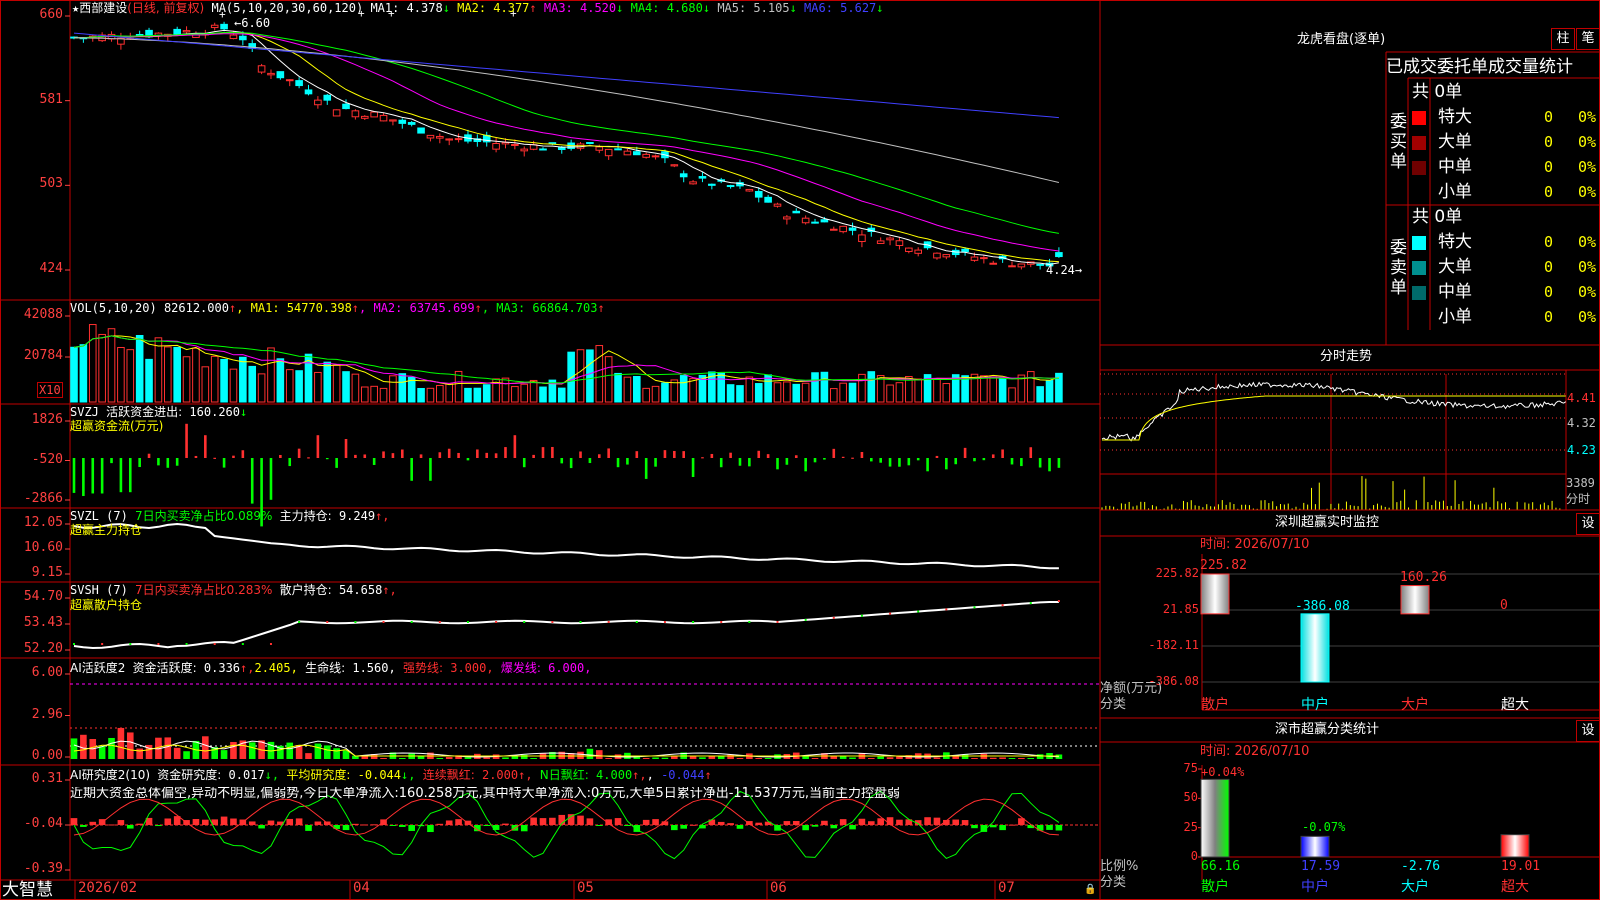  I want to click on tick-mode-button: 笔, so click(1588, 39).